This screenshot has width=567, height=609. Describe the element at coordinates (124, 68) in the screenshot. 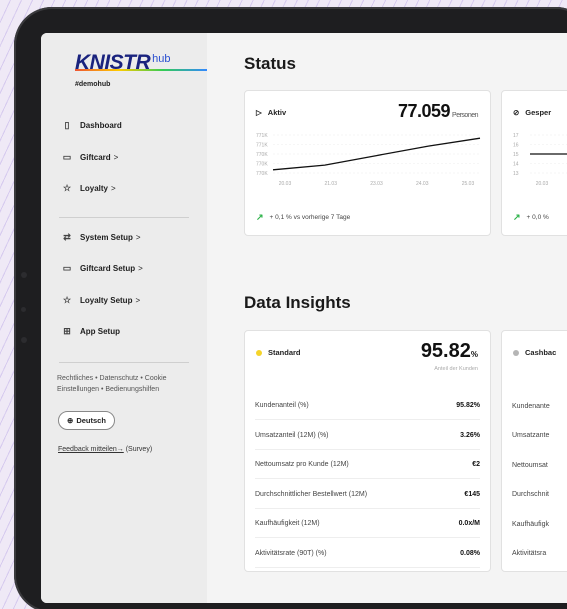

I see `logo: KNISTR hub` at that location.